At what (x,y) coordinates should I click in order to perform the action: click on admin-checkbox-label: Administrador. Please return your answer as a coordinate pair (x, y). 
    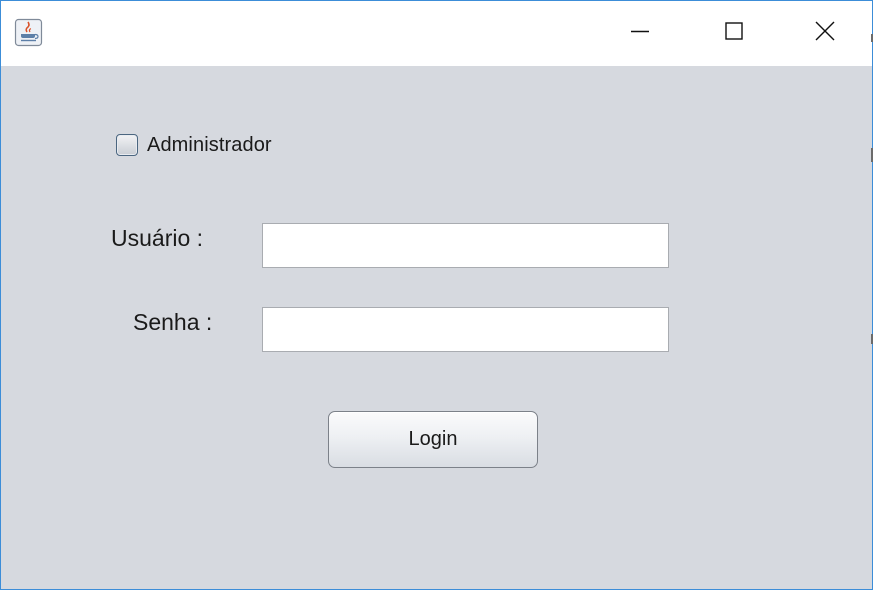
    Looking at the image, I should click on (209, 145).